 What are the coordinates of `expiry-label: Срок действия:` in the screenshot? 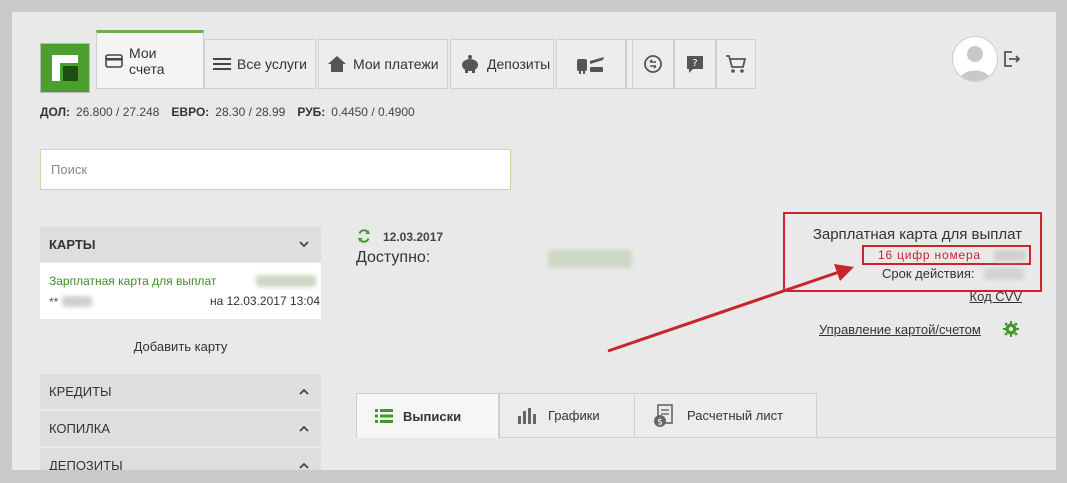 It's located at (928, 273).